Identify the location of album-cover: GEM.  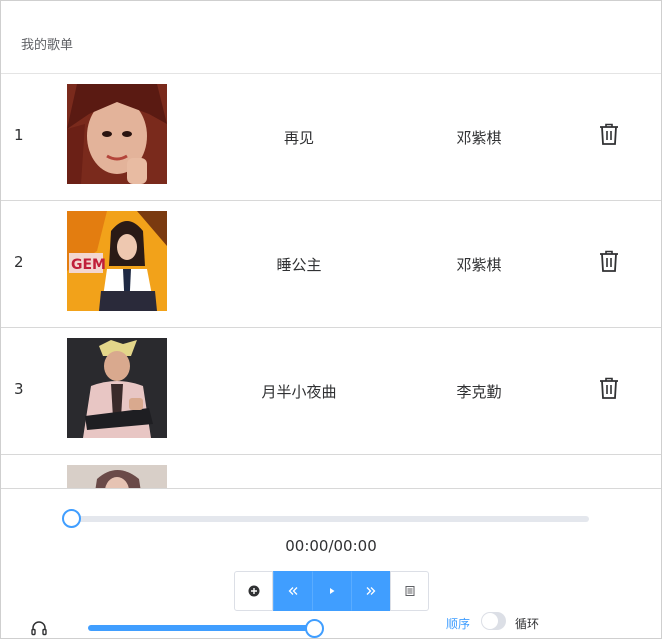
(117, 261).